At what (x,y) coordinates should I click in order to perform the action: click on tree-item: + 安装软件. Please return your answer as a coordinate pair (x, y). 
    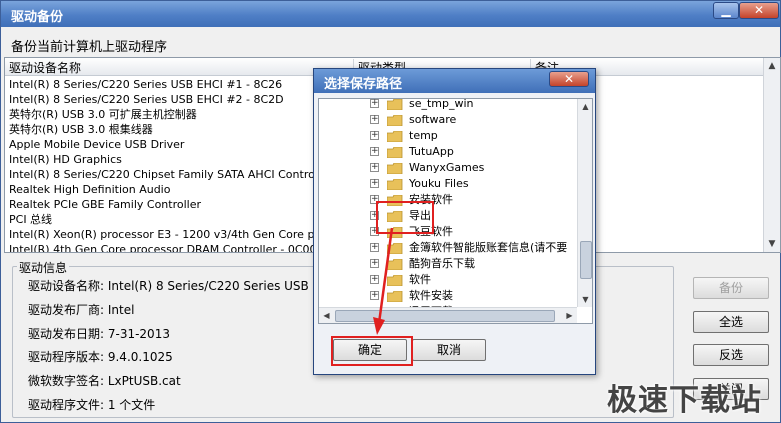
    Looking at the image, I should click on (448, 200).